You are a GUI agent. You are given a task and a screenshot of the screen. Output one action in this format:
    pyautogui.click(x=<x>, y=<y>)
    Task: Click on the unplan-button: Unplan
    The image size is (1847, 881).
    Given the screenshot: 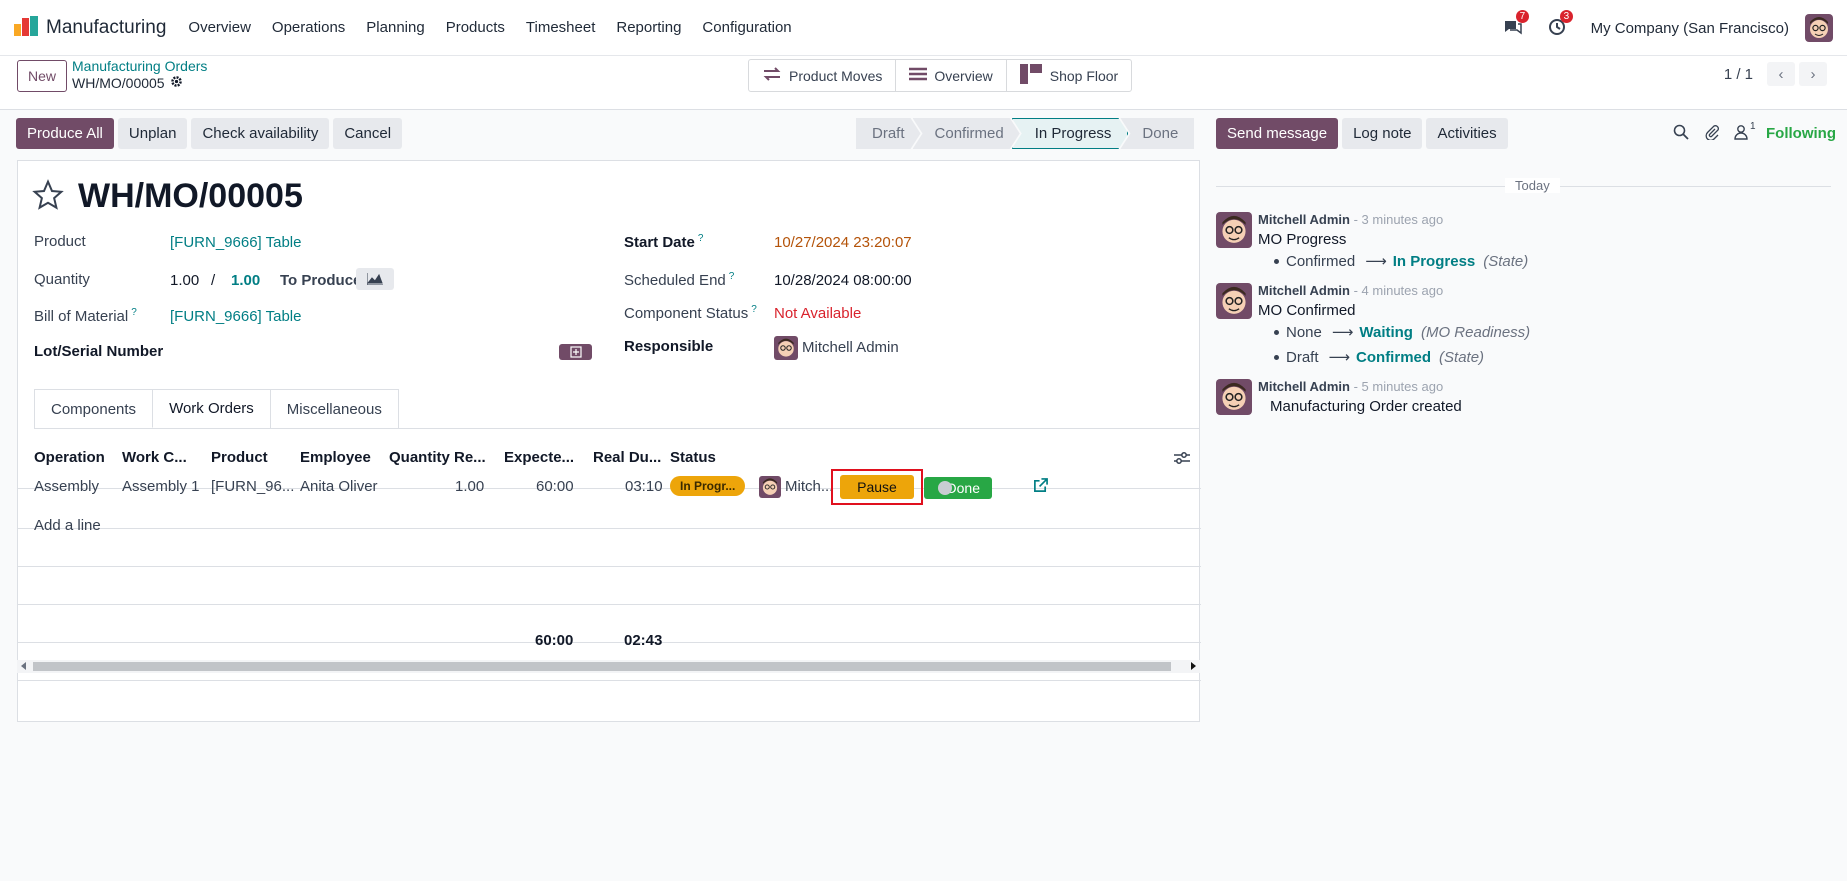 What is the action you would take?
    pyautogui.click(x=152, y=133)
    